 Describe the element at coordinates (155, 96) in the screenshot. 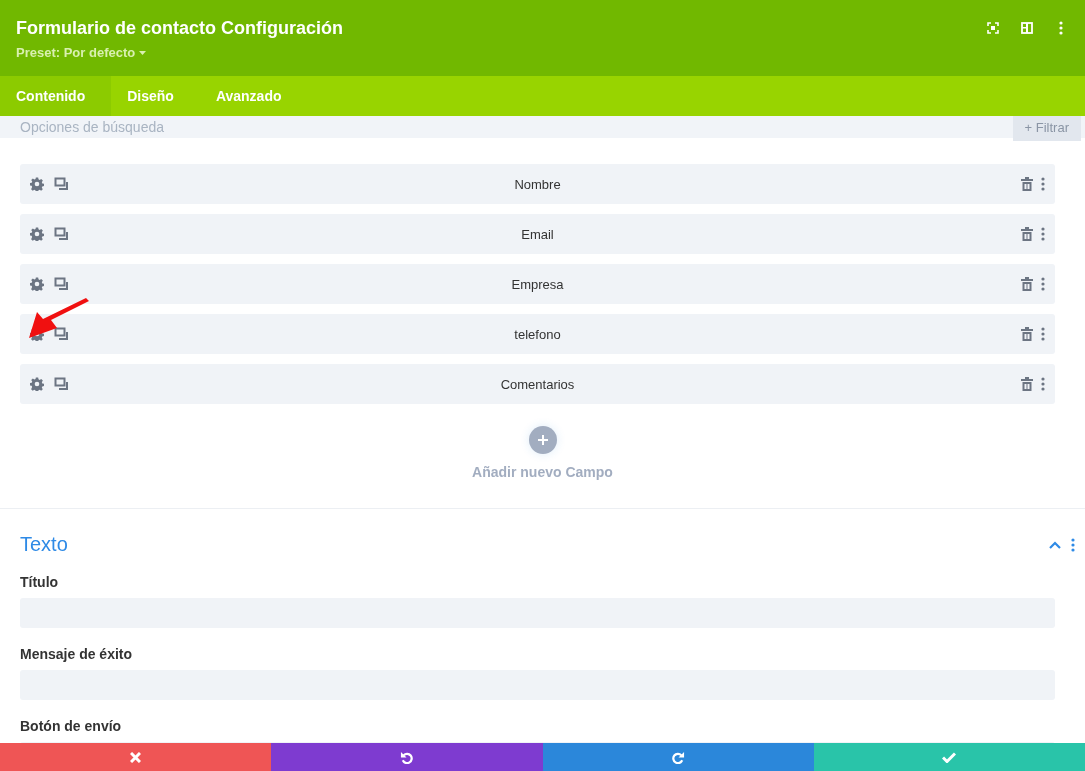

I see `tab: Diseño` at that location.